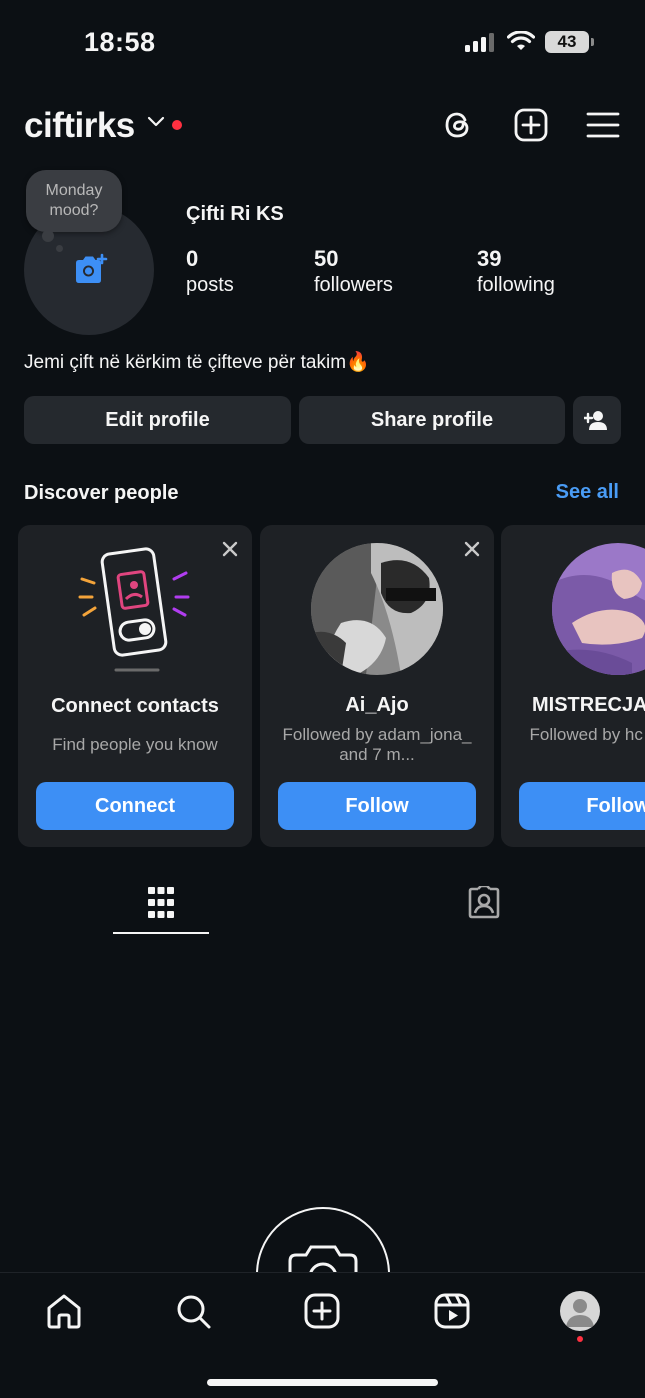 This screenshot has width=645, height=1398. Describe the element at coordinates (567, 41) in the screenshot. I see `battery-level: 43` at that location.